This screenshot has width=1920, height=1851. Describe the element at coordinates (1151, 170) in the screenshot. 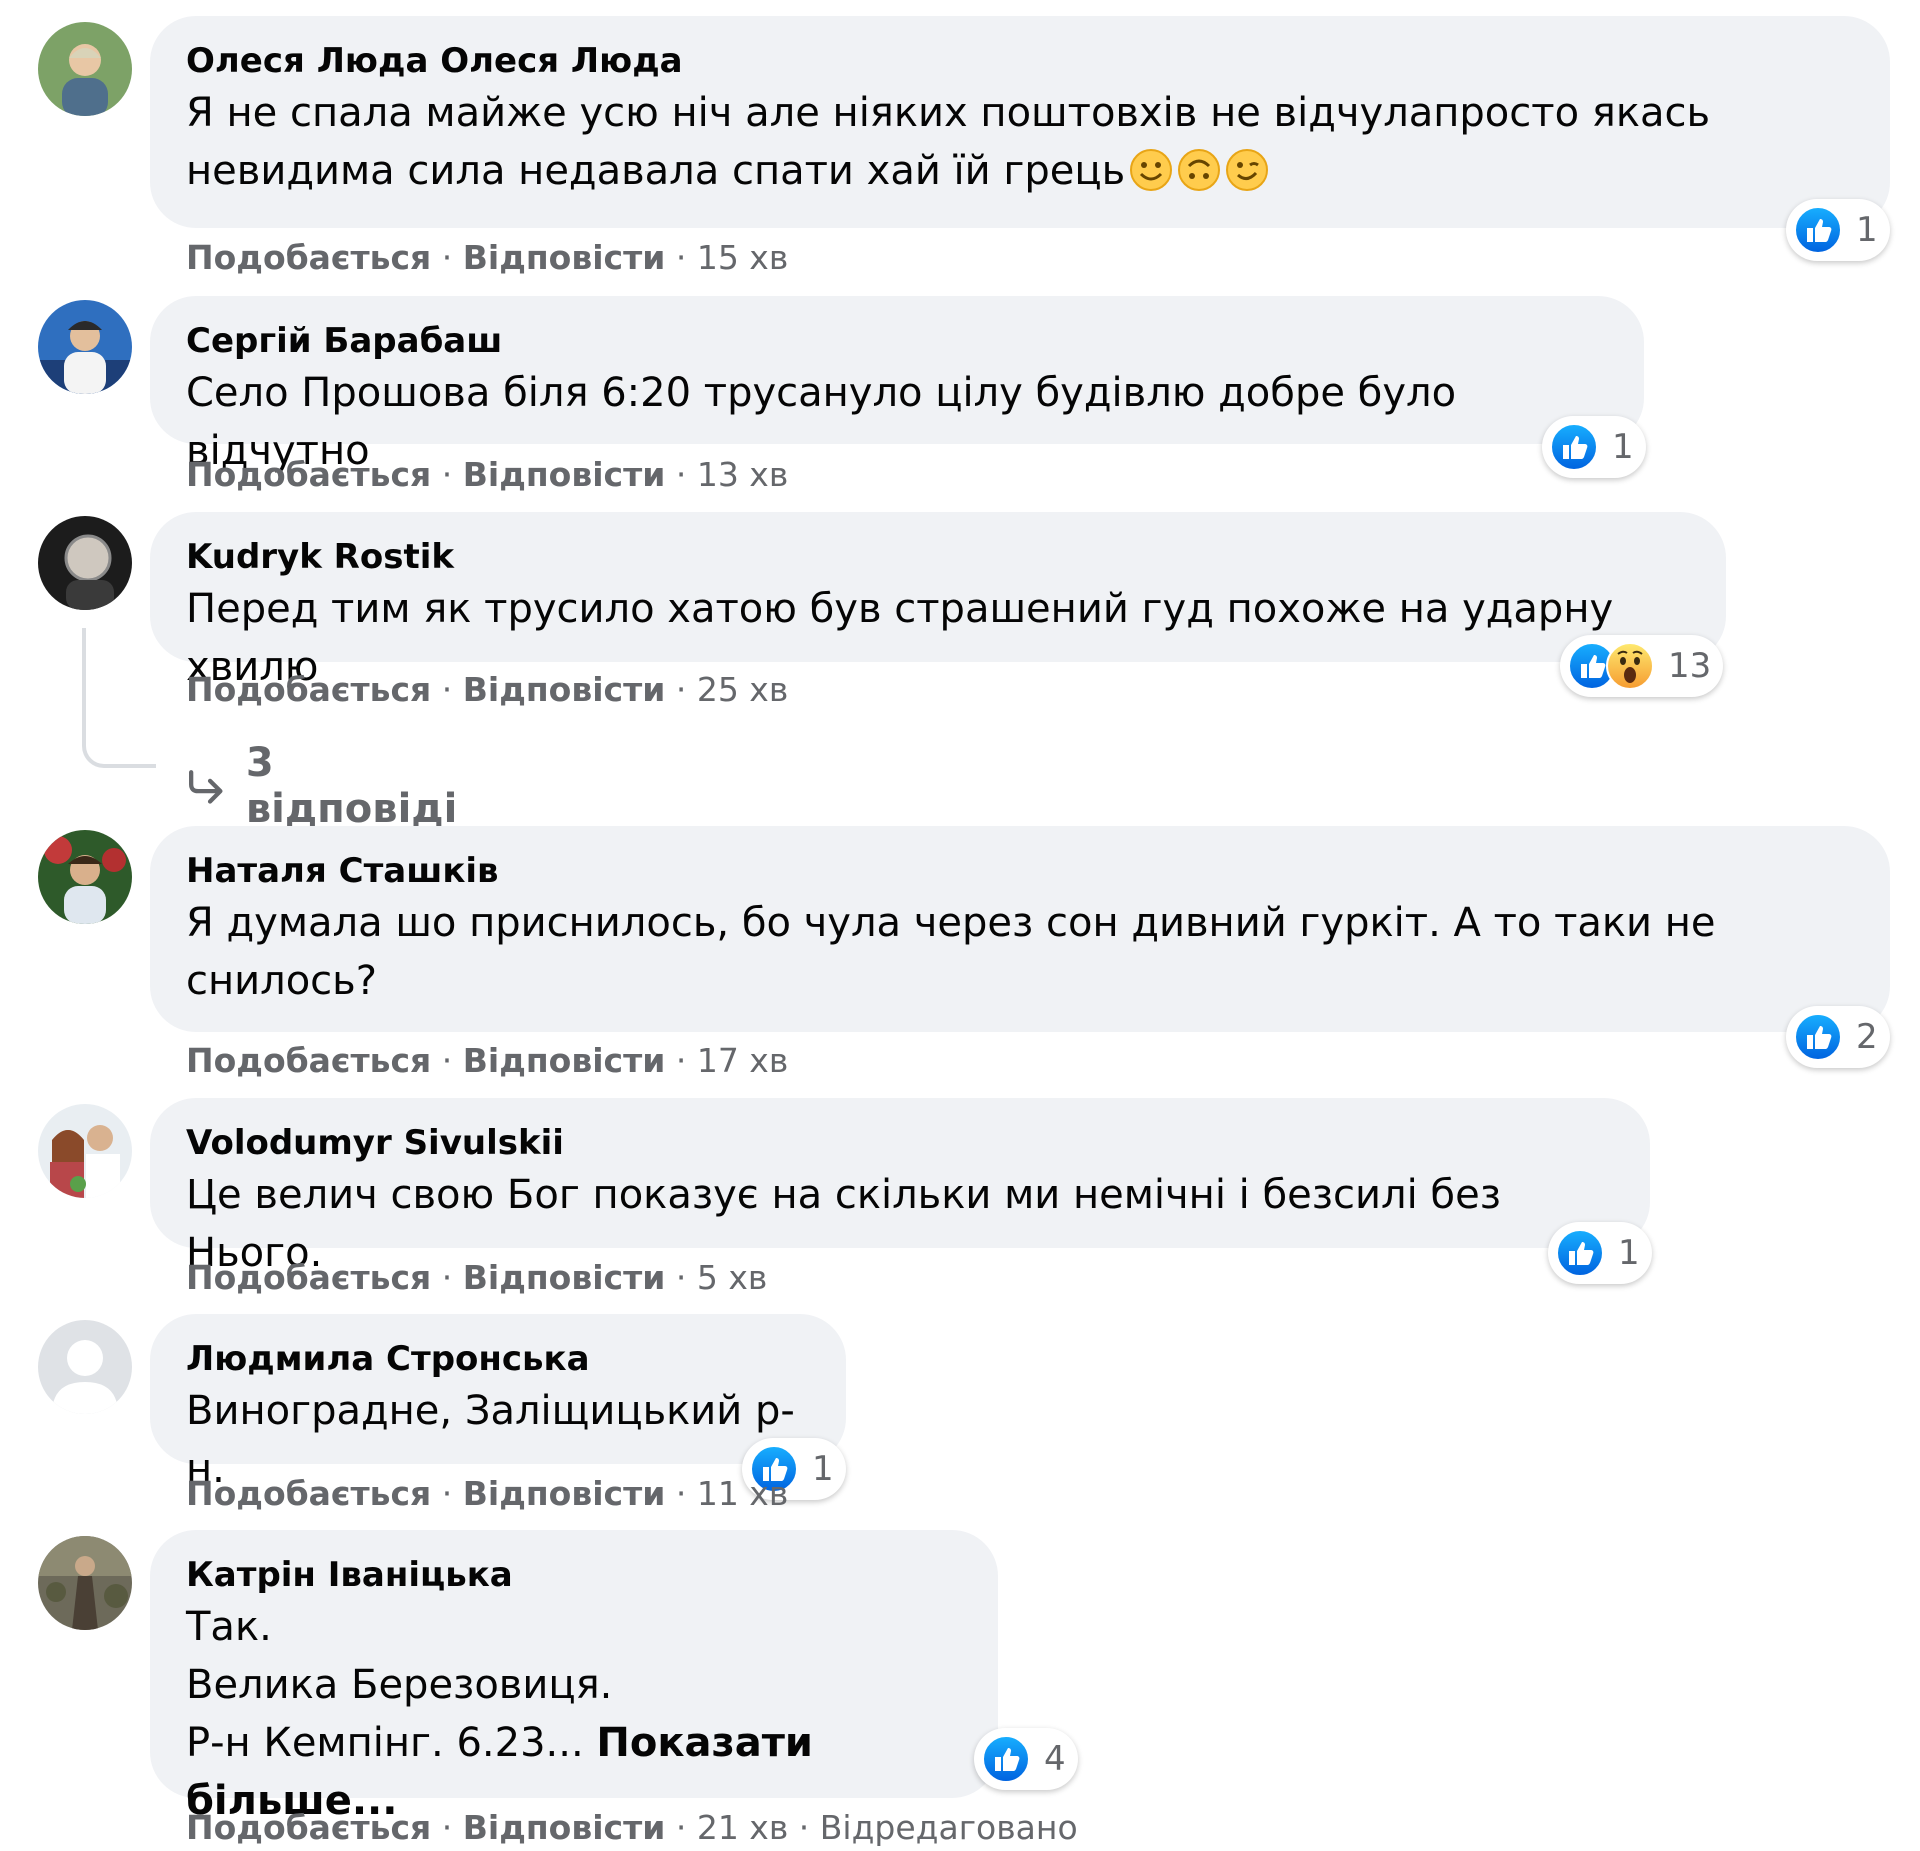

I see `slightly-smiling-face-icon` at that location.